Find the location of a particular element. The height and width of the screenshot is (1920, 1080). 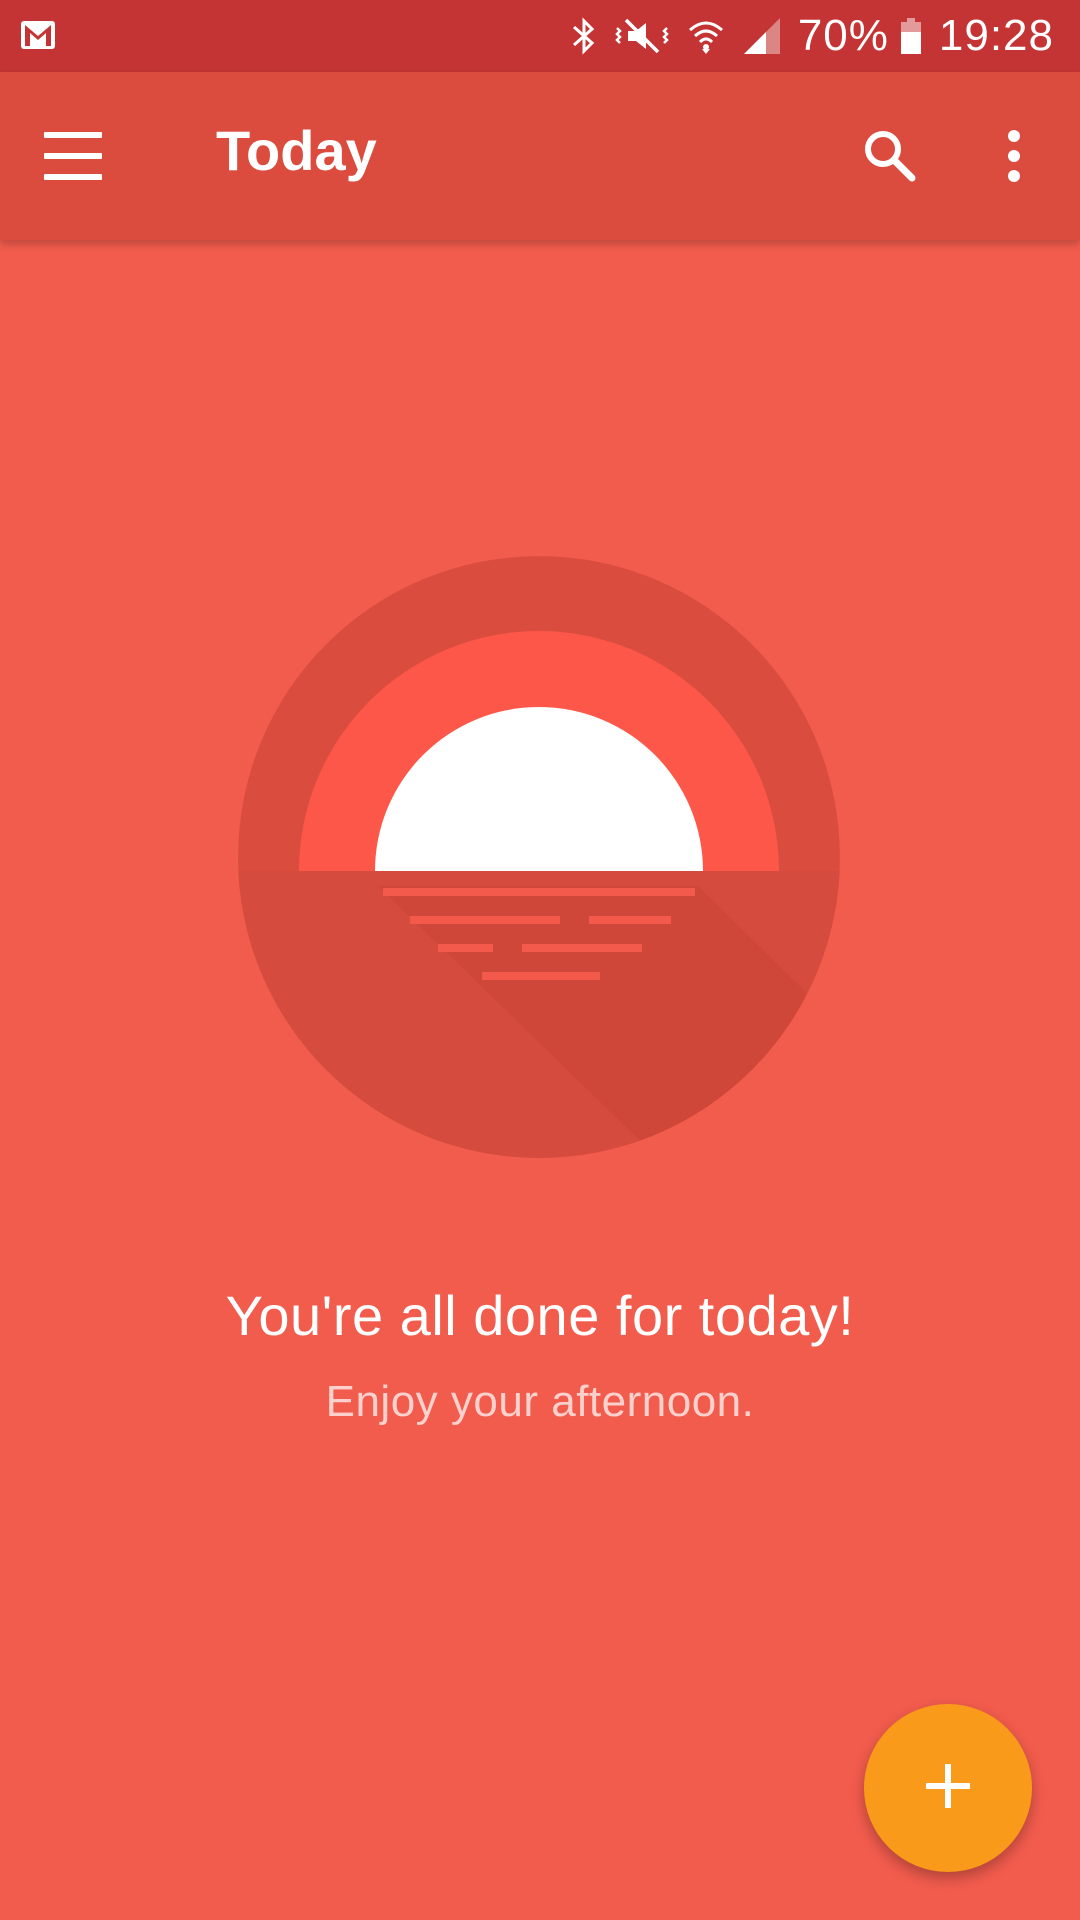

app-bar: Today is located at coordinates (540, 156).